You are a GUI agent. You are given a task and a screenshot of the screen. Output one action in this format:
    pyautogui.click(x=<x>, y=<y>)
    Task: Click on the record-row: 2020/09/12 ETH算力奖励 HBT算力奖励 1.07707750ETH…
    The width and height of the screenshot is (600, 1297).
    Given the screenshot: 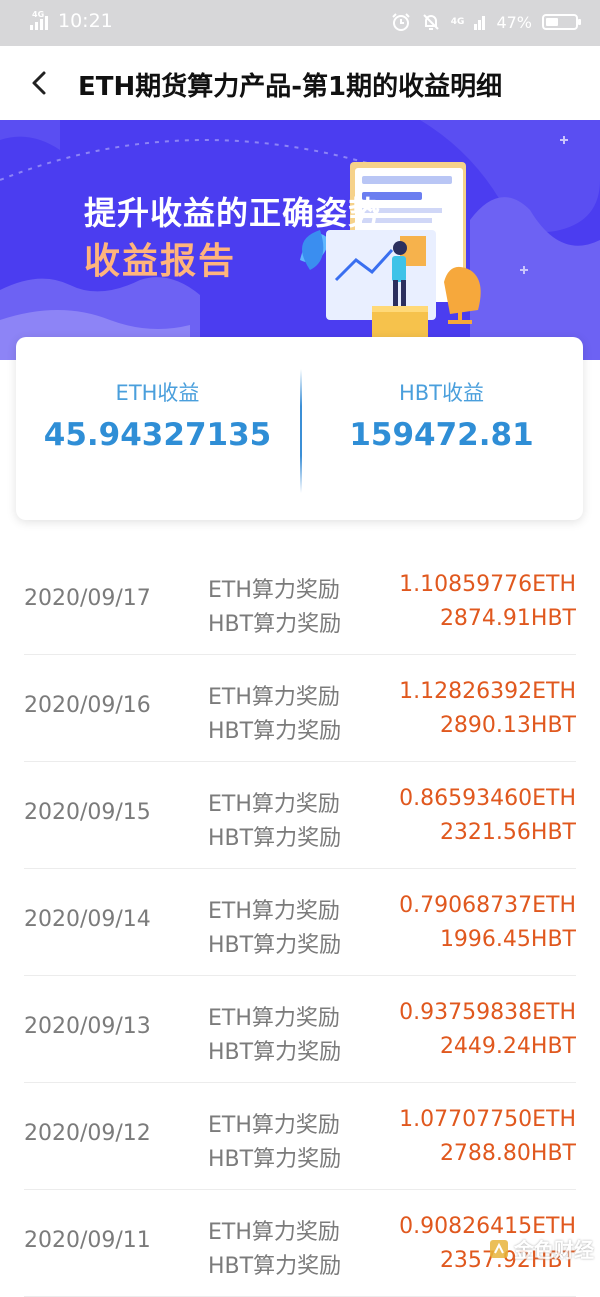 What is the action you would take?
    pyautogui.click(x=300, y=1136)
    